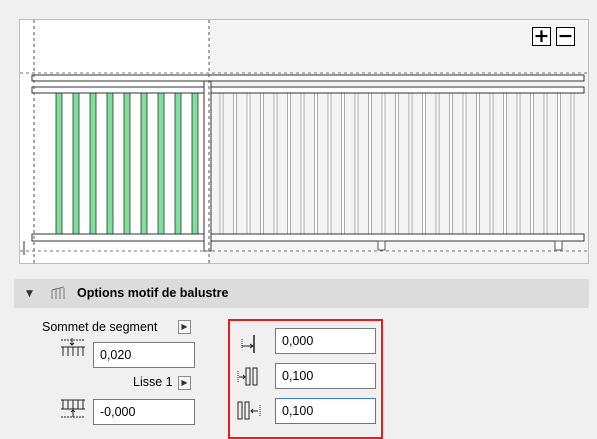 This screenshot has height=439, width=597. What do you see at coordinates (73, 348) in the screenshot?
I see `segment-top-height-icon` at bounding box center [73, 348].